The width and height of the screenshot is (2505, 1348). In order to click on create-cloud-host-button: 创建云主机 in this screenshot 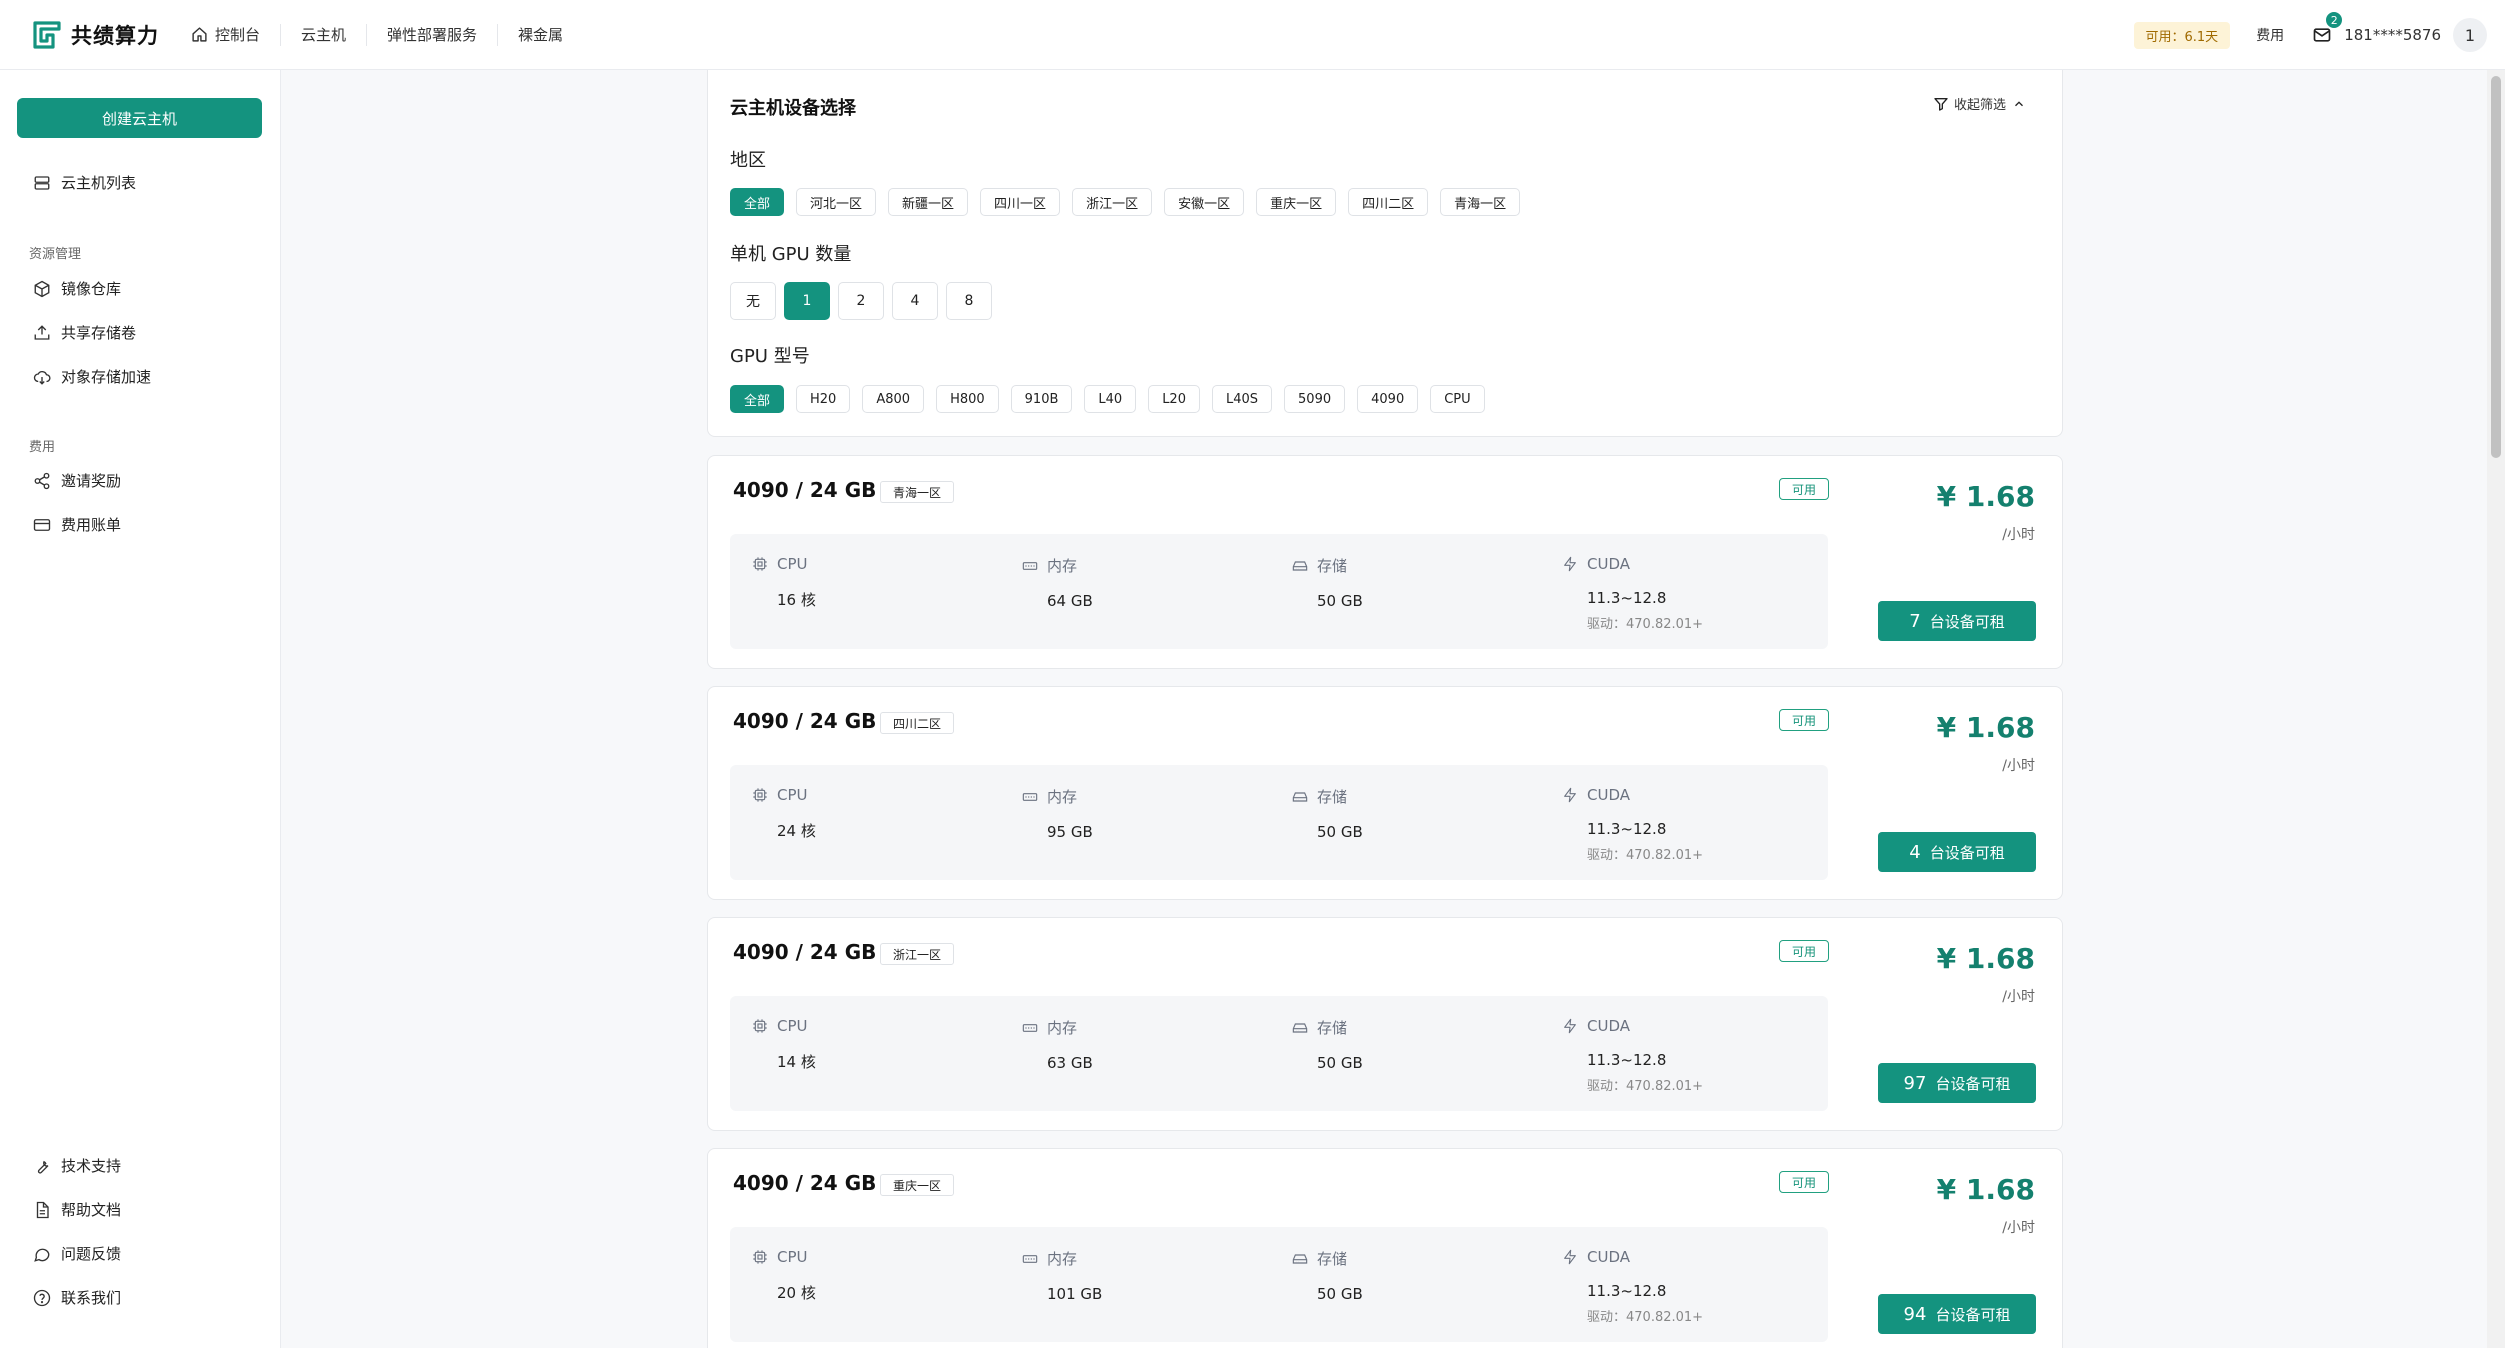, I will do `click(139, 118)`.